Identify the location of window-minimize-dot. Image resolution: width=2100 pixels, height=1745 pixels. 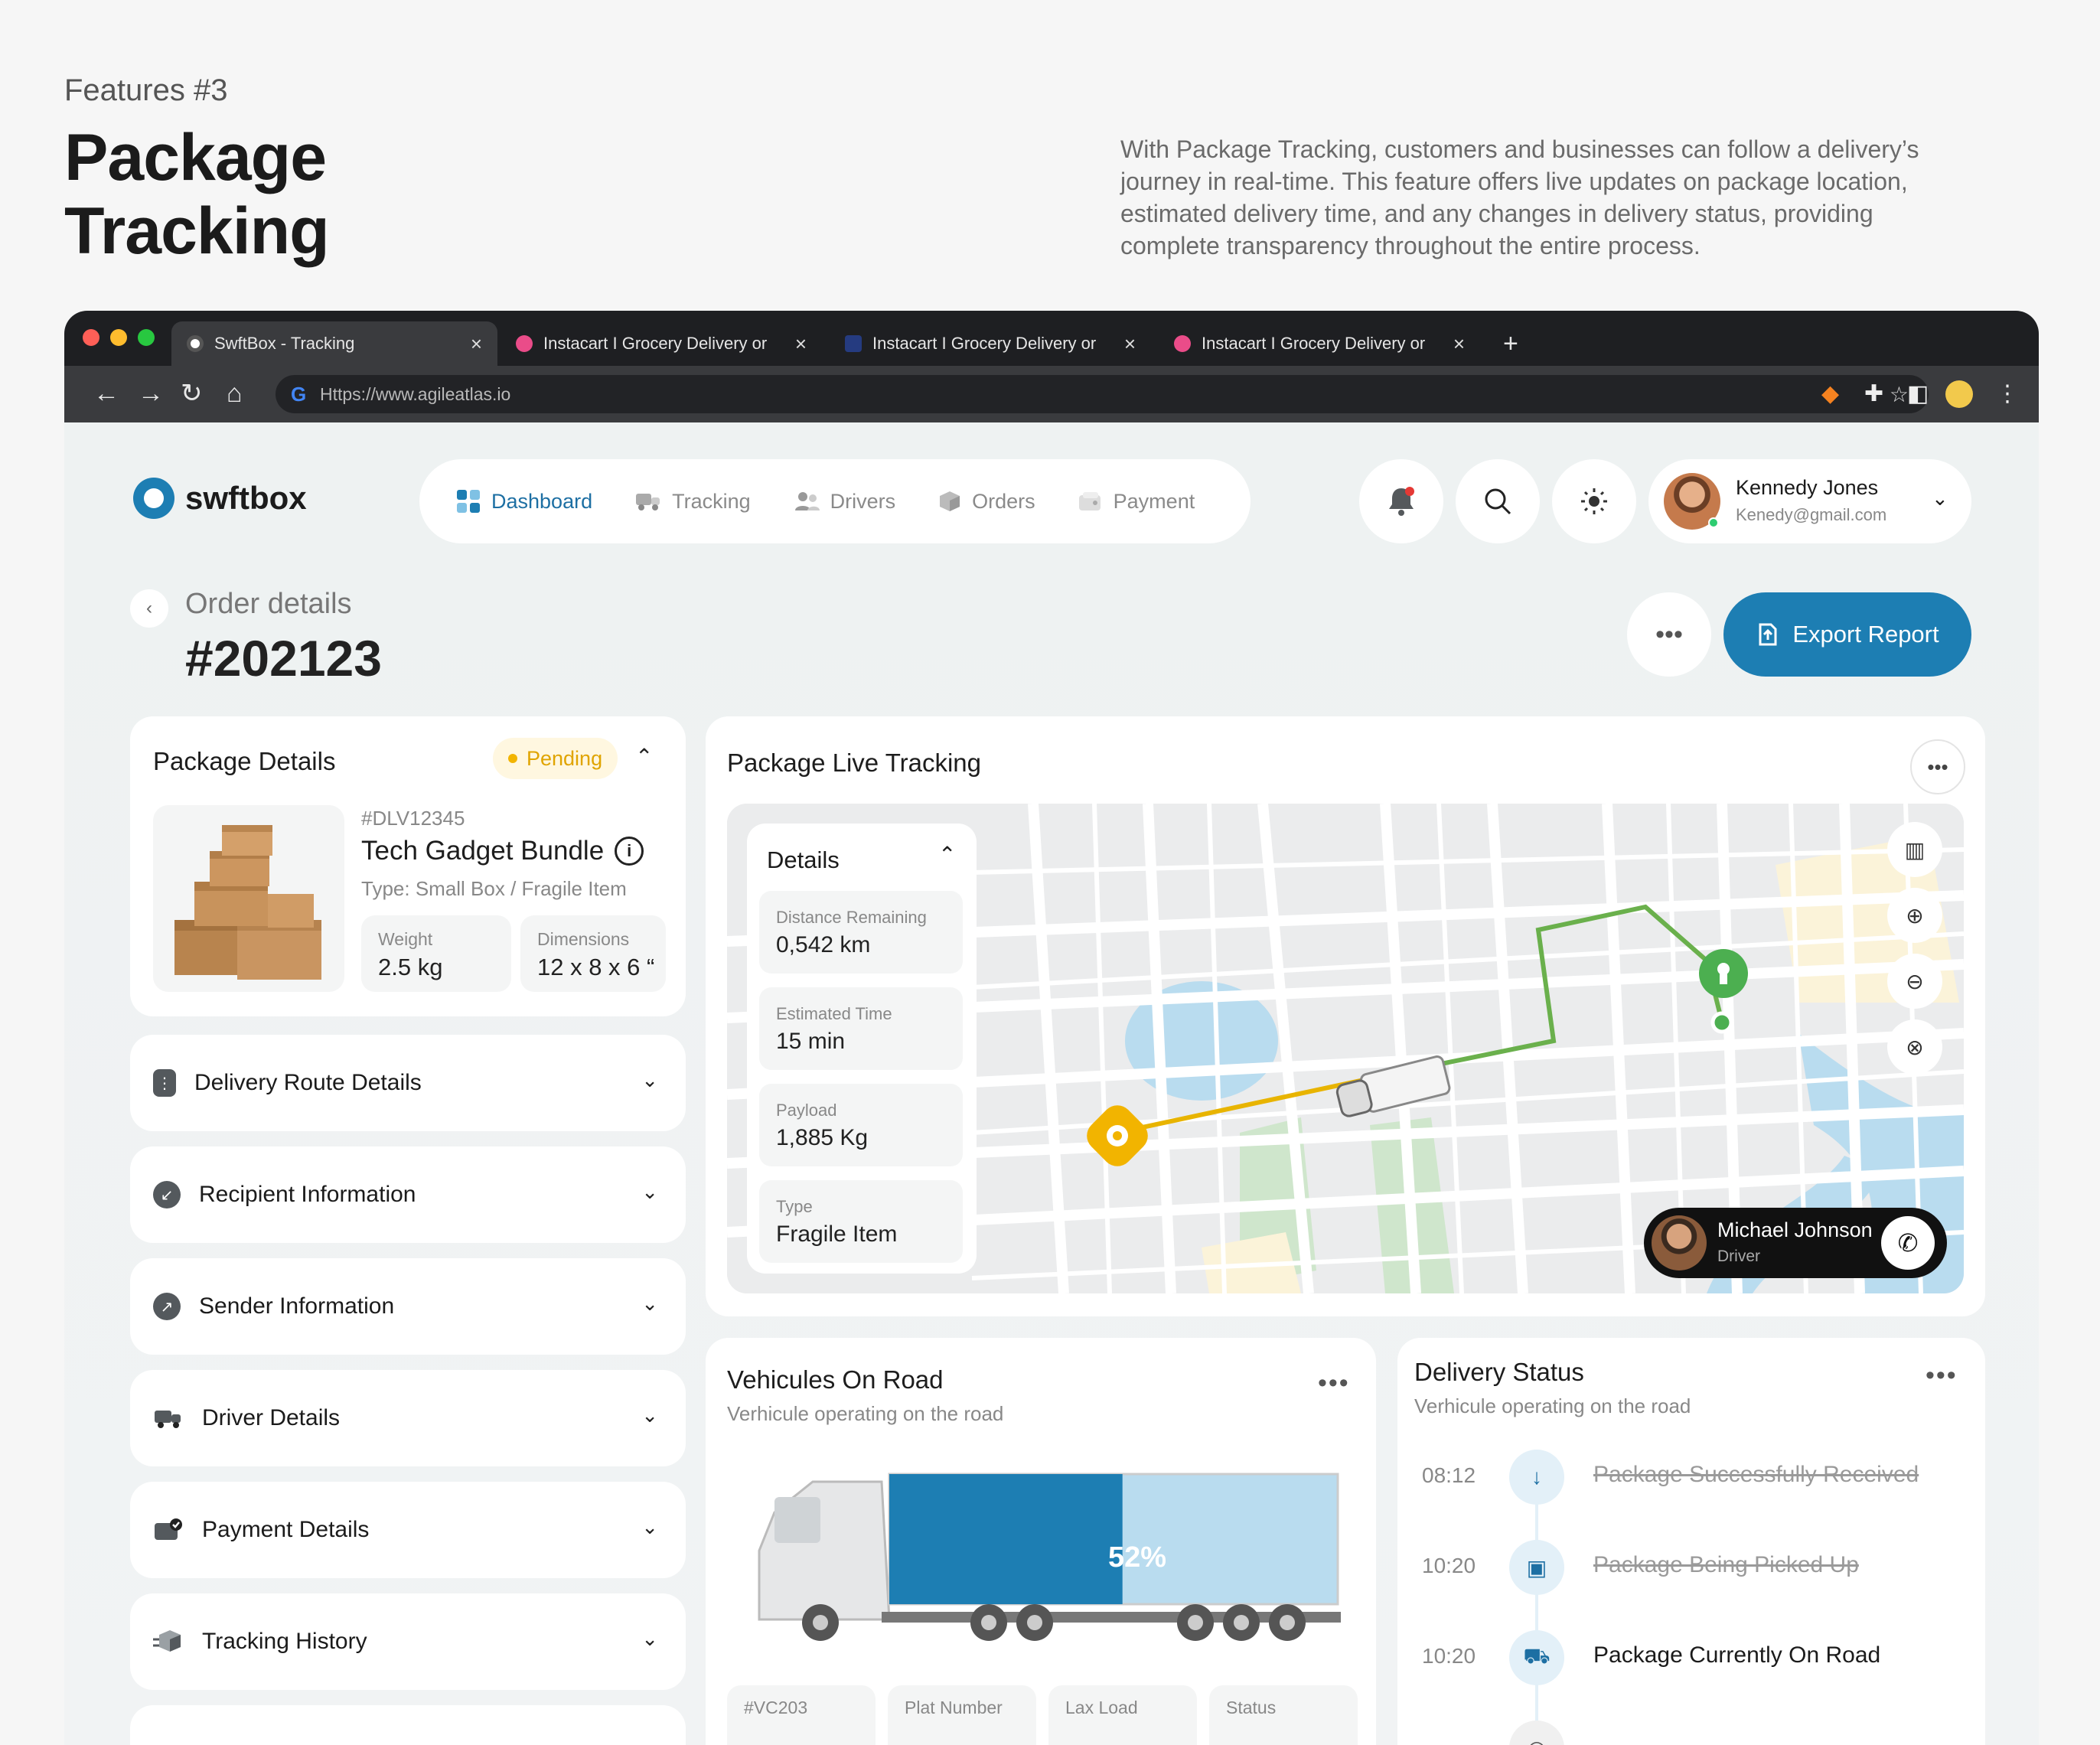
(118, 337).